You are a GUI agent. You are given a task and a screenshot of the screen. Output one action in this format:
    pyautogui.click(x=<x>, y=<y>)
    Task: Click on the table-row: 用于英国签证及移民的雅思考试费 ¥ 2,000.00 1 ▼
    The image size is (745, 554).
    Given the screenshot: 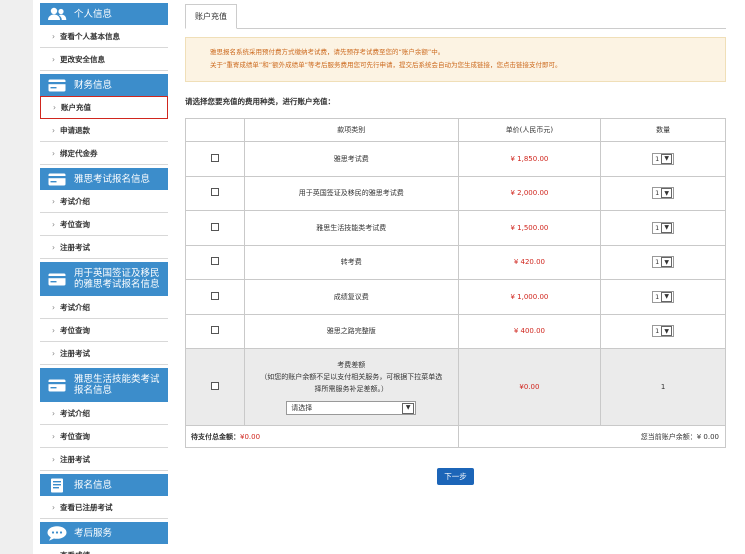 What is the action you would take?
    pyautogui.click(x=455, y=193)
    